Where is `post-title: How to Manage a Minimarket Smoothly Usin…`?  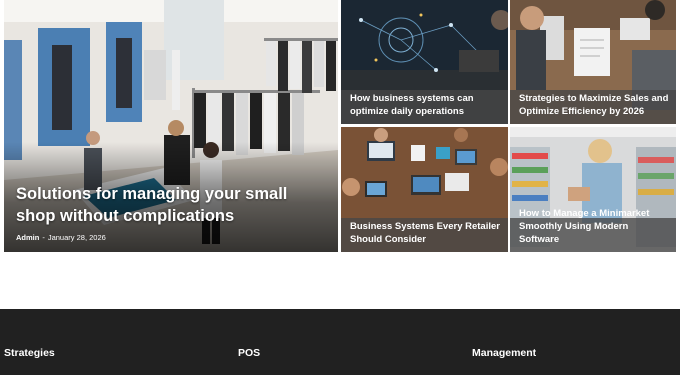 post-title: How to Manage a Minimarket Smoothly Usin… is located at coordinates (594, 226).